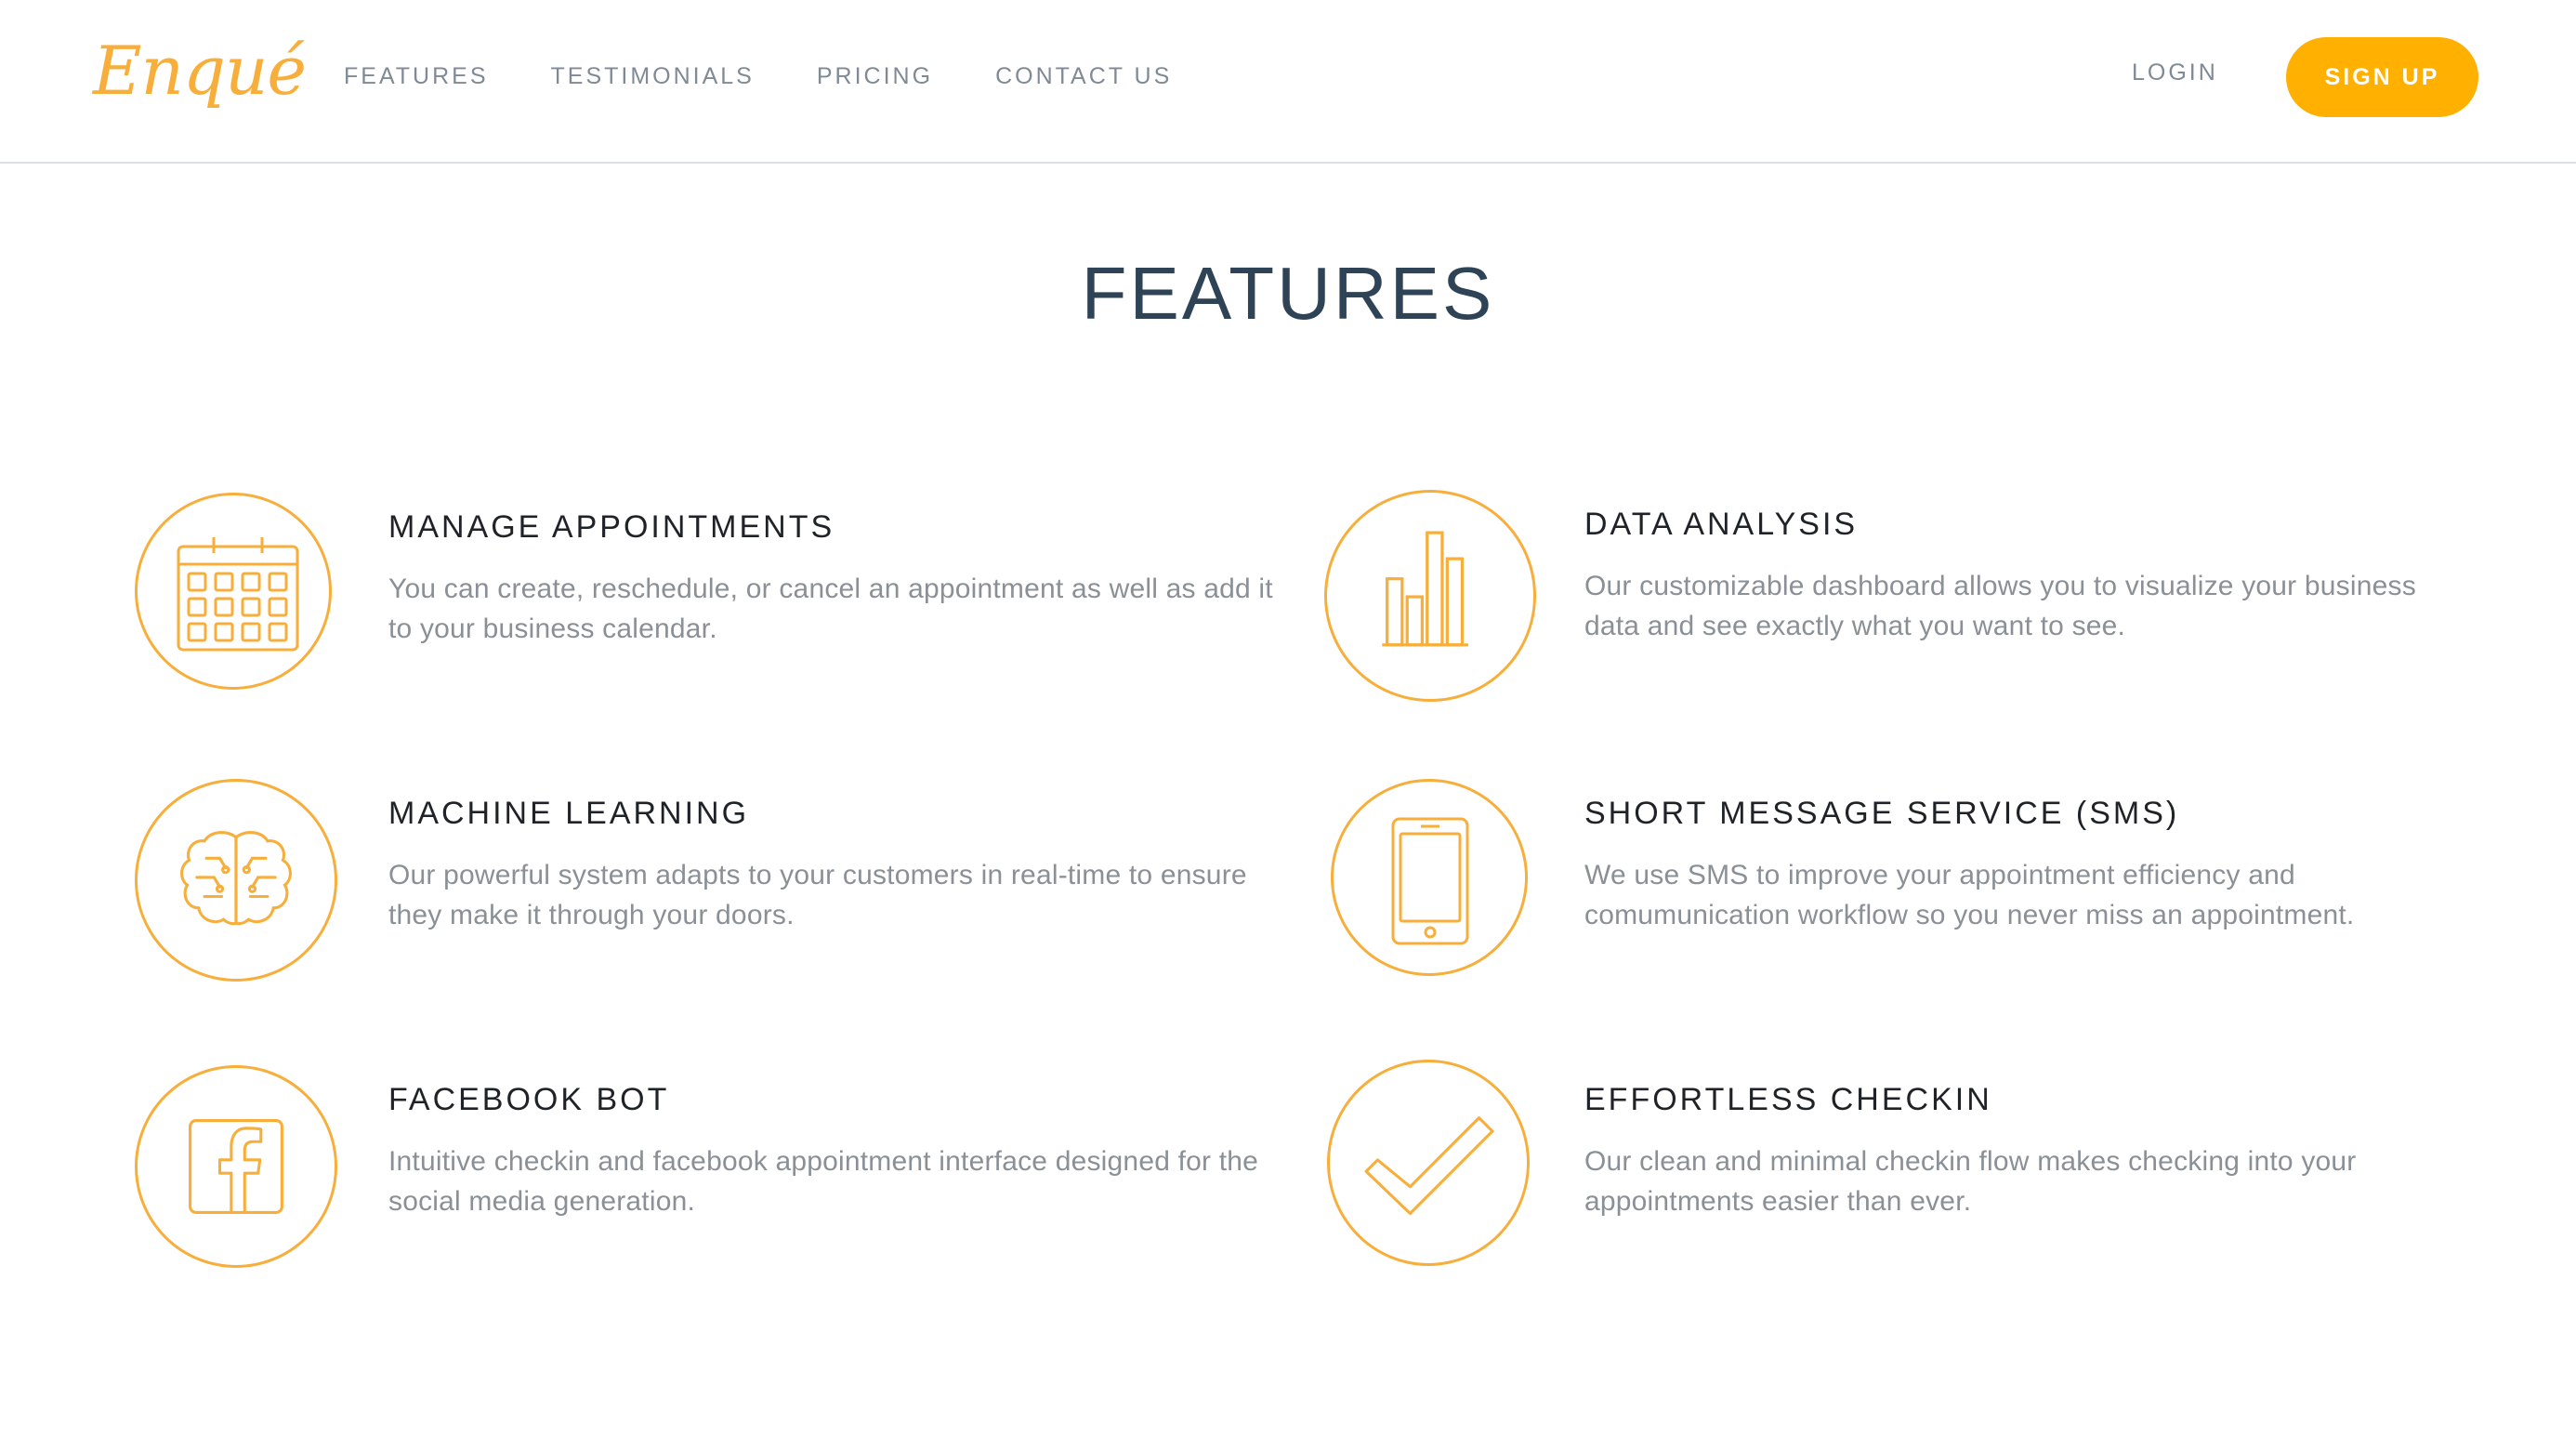  What do you see at coordinates (611, 527) in the screenshot?
I see `feature-title: MANAGE APPOINTMENTS` at bounding box center [611, 527].